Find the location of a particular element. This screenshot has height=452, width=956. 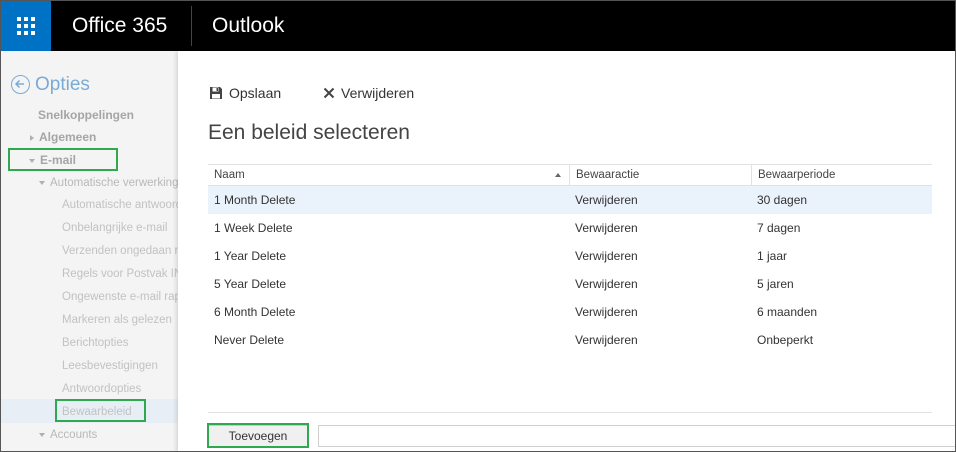

table-row: 5 Year Delete Verwijderen 5 jaren is located at coordinates (570, 284).